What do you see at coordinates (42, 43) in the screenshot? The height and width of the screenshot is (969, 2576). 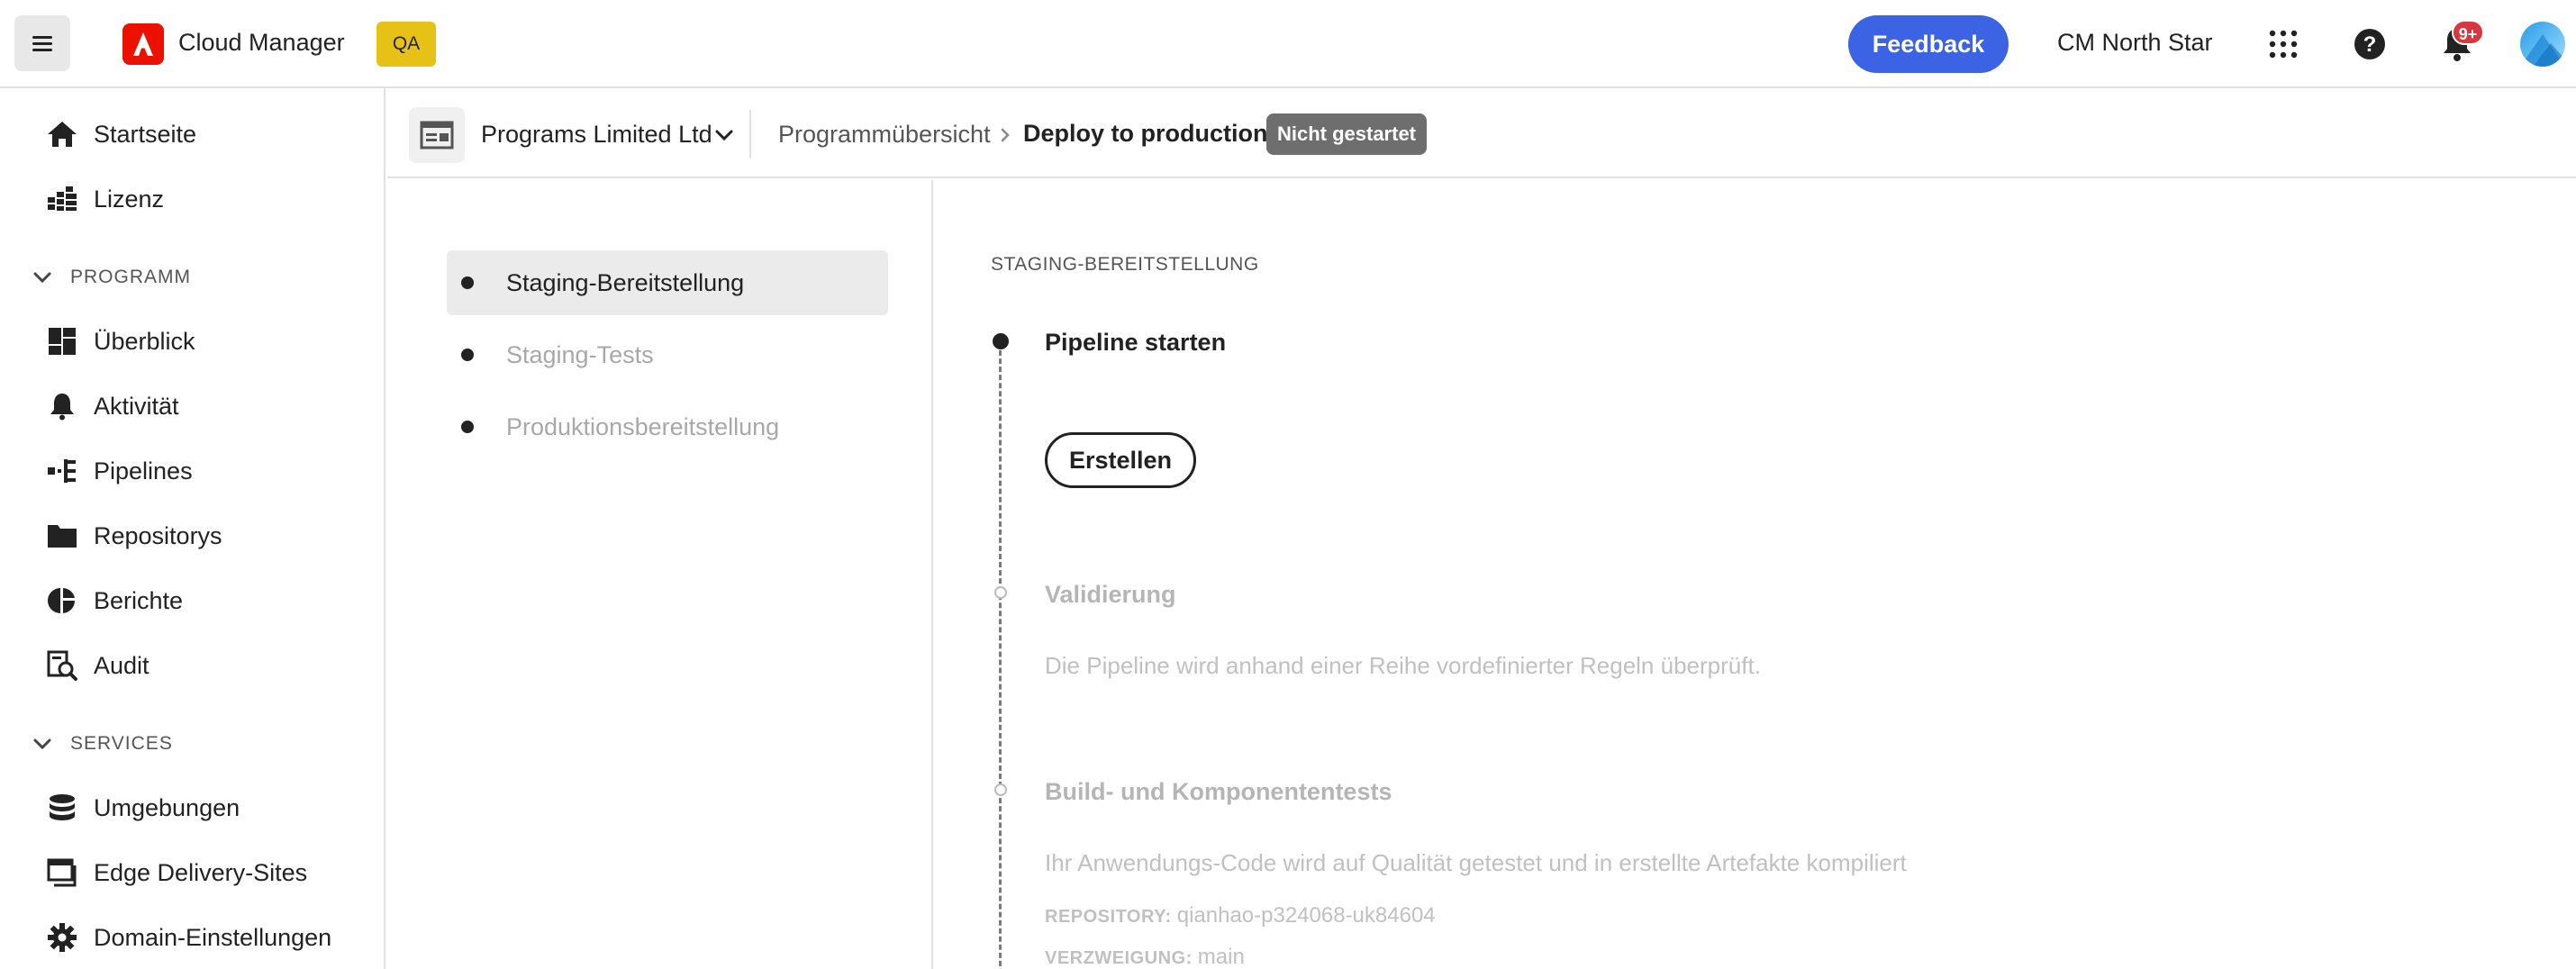 I see `hamburger-icon` at bounding box center [42, 43].